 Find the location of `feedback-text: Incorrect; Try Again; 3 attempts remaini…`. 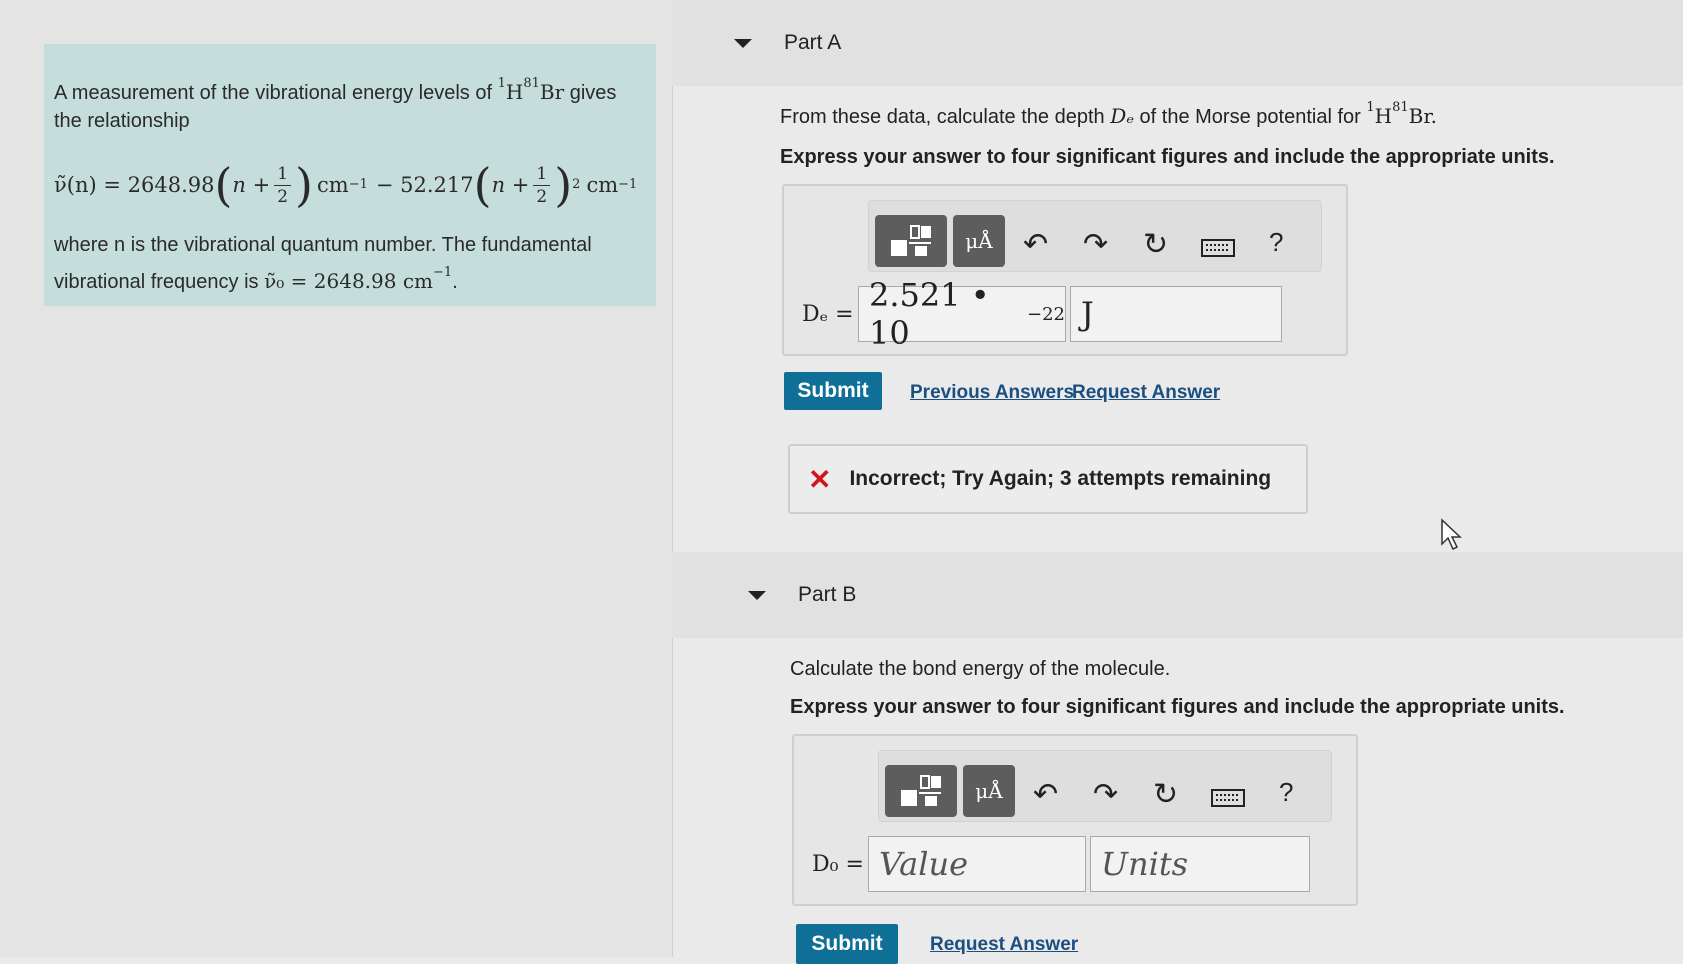

feedback-text: Incorrect; Try Again; 3 attempts remaini… is located at coordinates (1060, 478).